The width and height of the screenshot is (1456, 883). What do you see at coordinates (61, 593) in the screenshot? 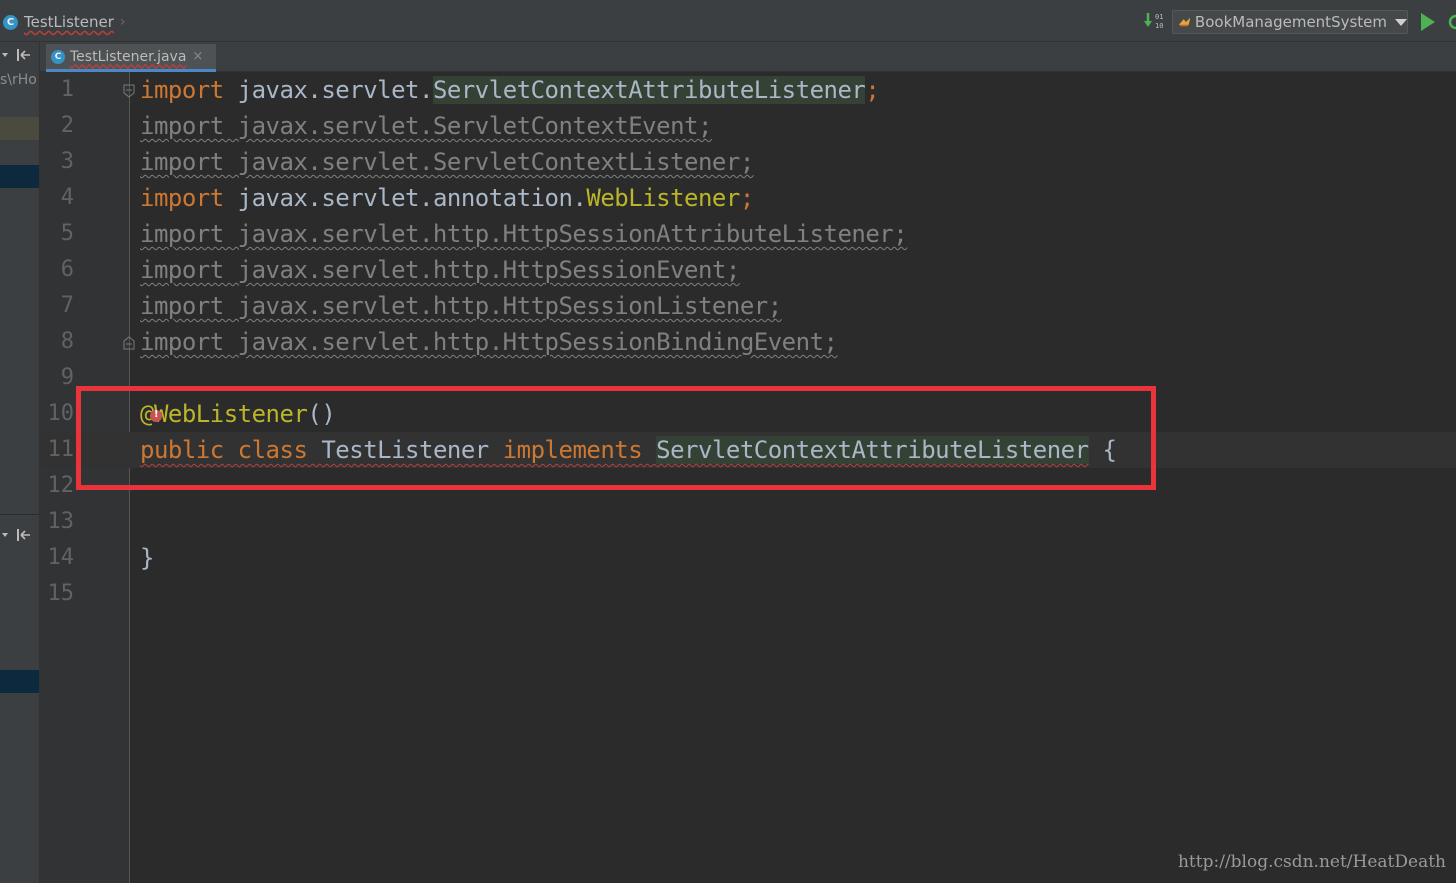
I see `line-number: 15` at bounding box center [61, 593].